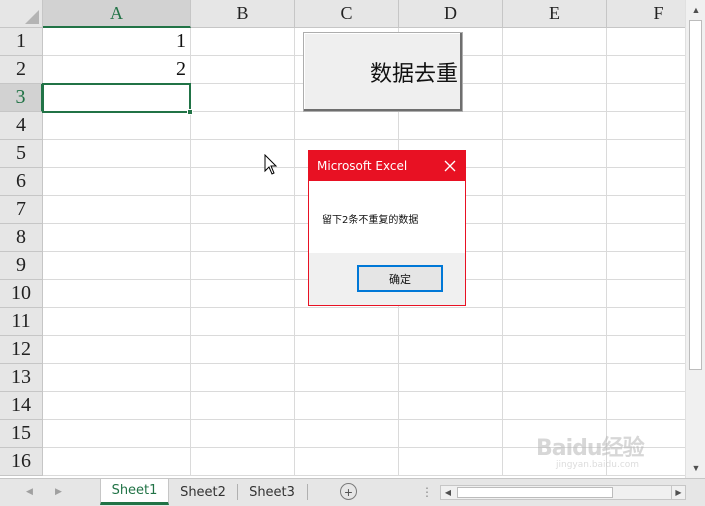 The width and height of the screenshot is (705, 506). What do you see at coordinates (134, 492) in the screenshot?
I see `tab-sheet1: Sheet1` at bounding box center [134, 492].